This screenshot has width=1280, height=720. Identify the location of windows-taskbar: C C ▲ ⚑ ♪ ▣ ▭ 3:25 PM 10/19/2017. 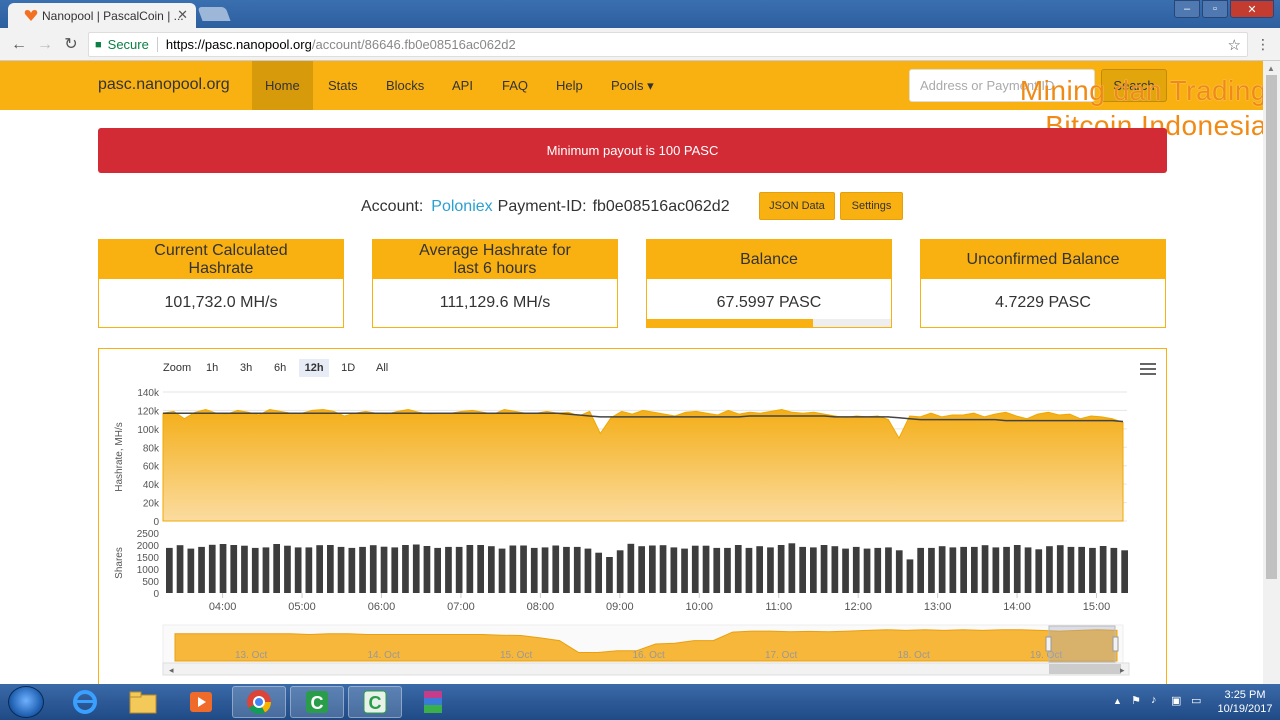
(640, 702).